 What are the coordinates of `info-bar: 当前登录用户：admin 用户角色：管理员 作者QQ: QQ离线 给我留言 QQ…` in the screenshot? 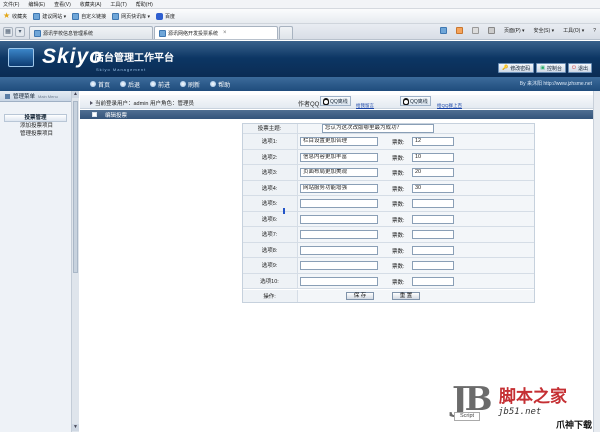 It's located at (340, 102).